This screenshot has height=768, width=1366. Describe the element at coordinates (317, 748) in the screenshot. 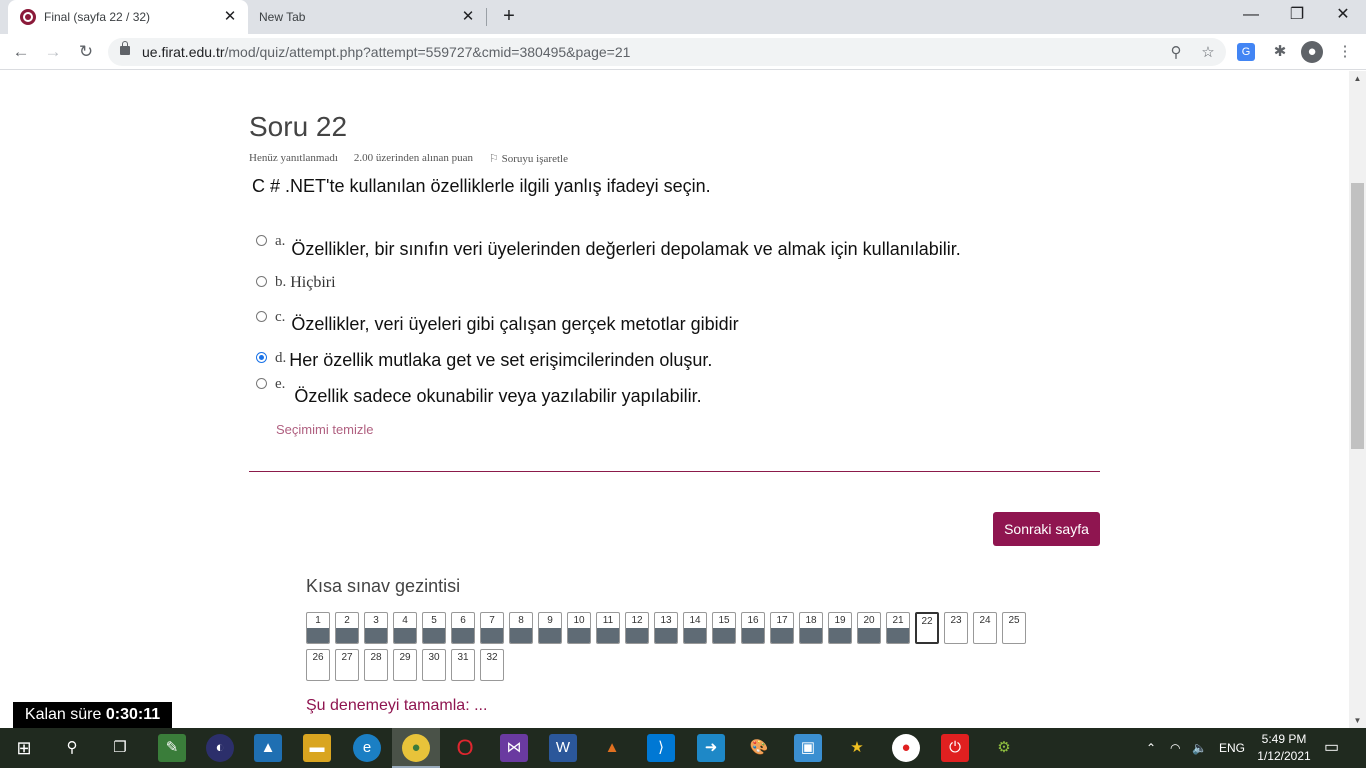

I see `file-explorer-icon: ▬` at that location.